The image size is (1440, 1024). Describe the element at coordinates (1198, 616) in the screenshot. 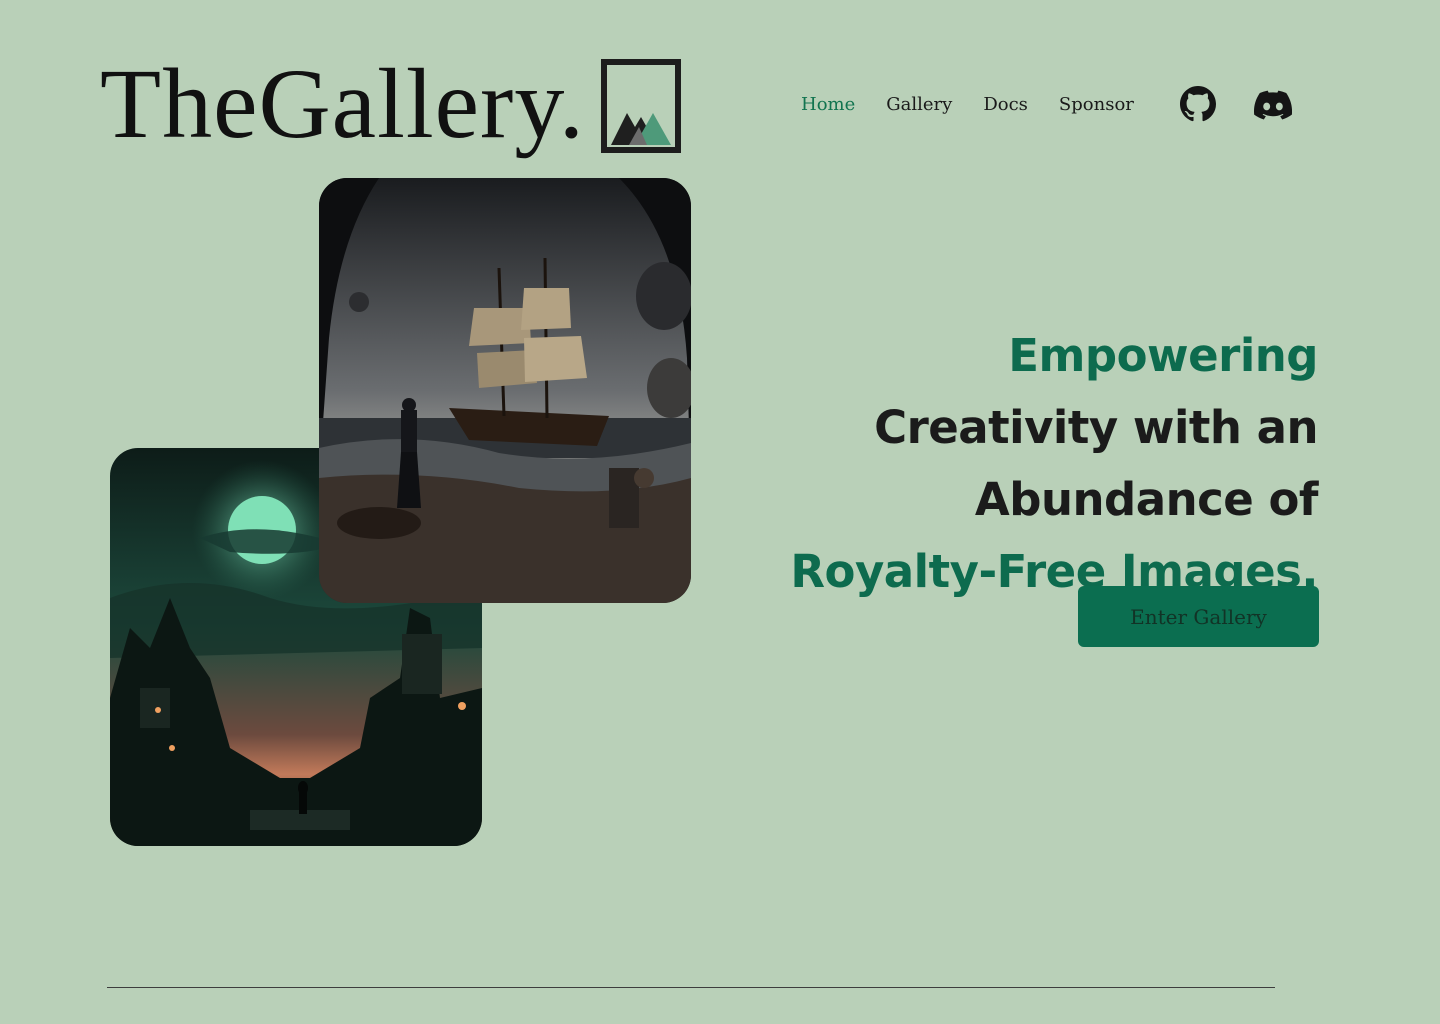

I see `enter-gallery-button: Enter Gallery` at that location.